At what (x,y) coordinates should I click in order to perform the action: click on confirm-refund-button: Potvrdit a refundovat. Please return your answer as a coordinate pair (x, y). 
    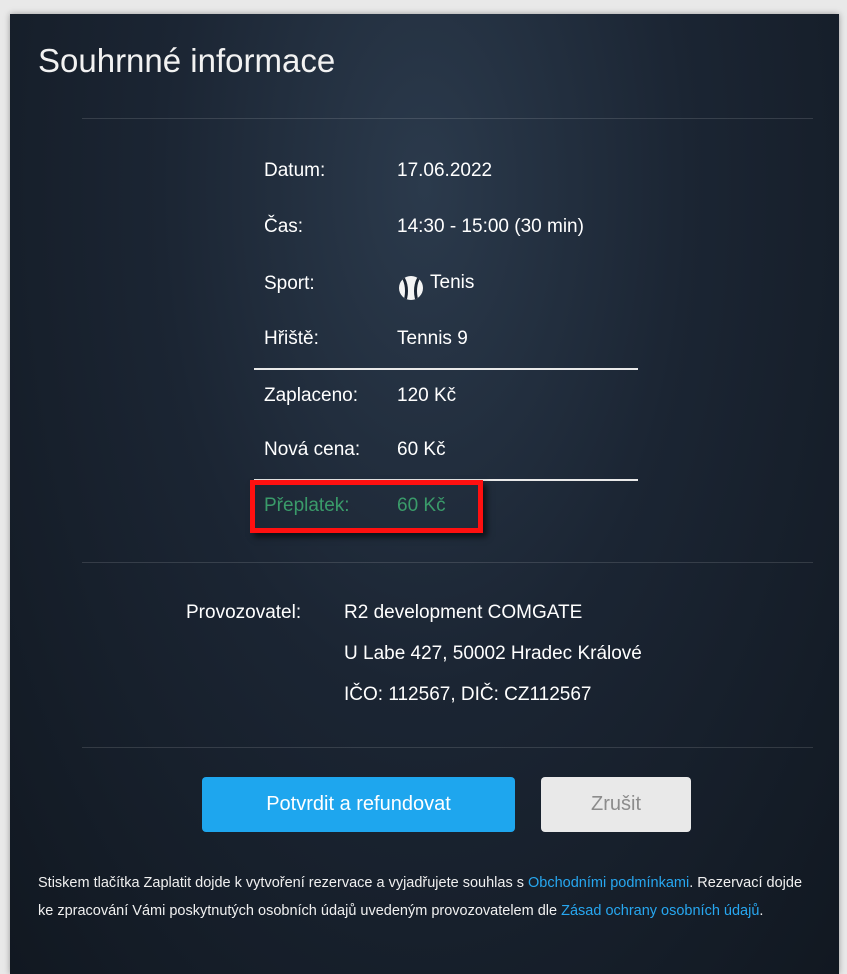
    Looking at the image, I should click on (358, 804).